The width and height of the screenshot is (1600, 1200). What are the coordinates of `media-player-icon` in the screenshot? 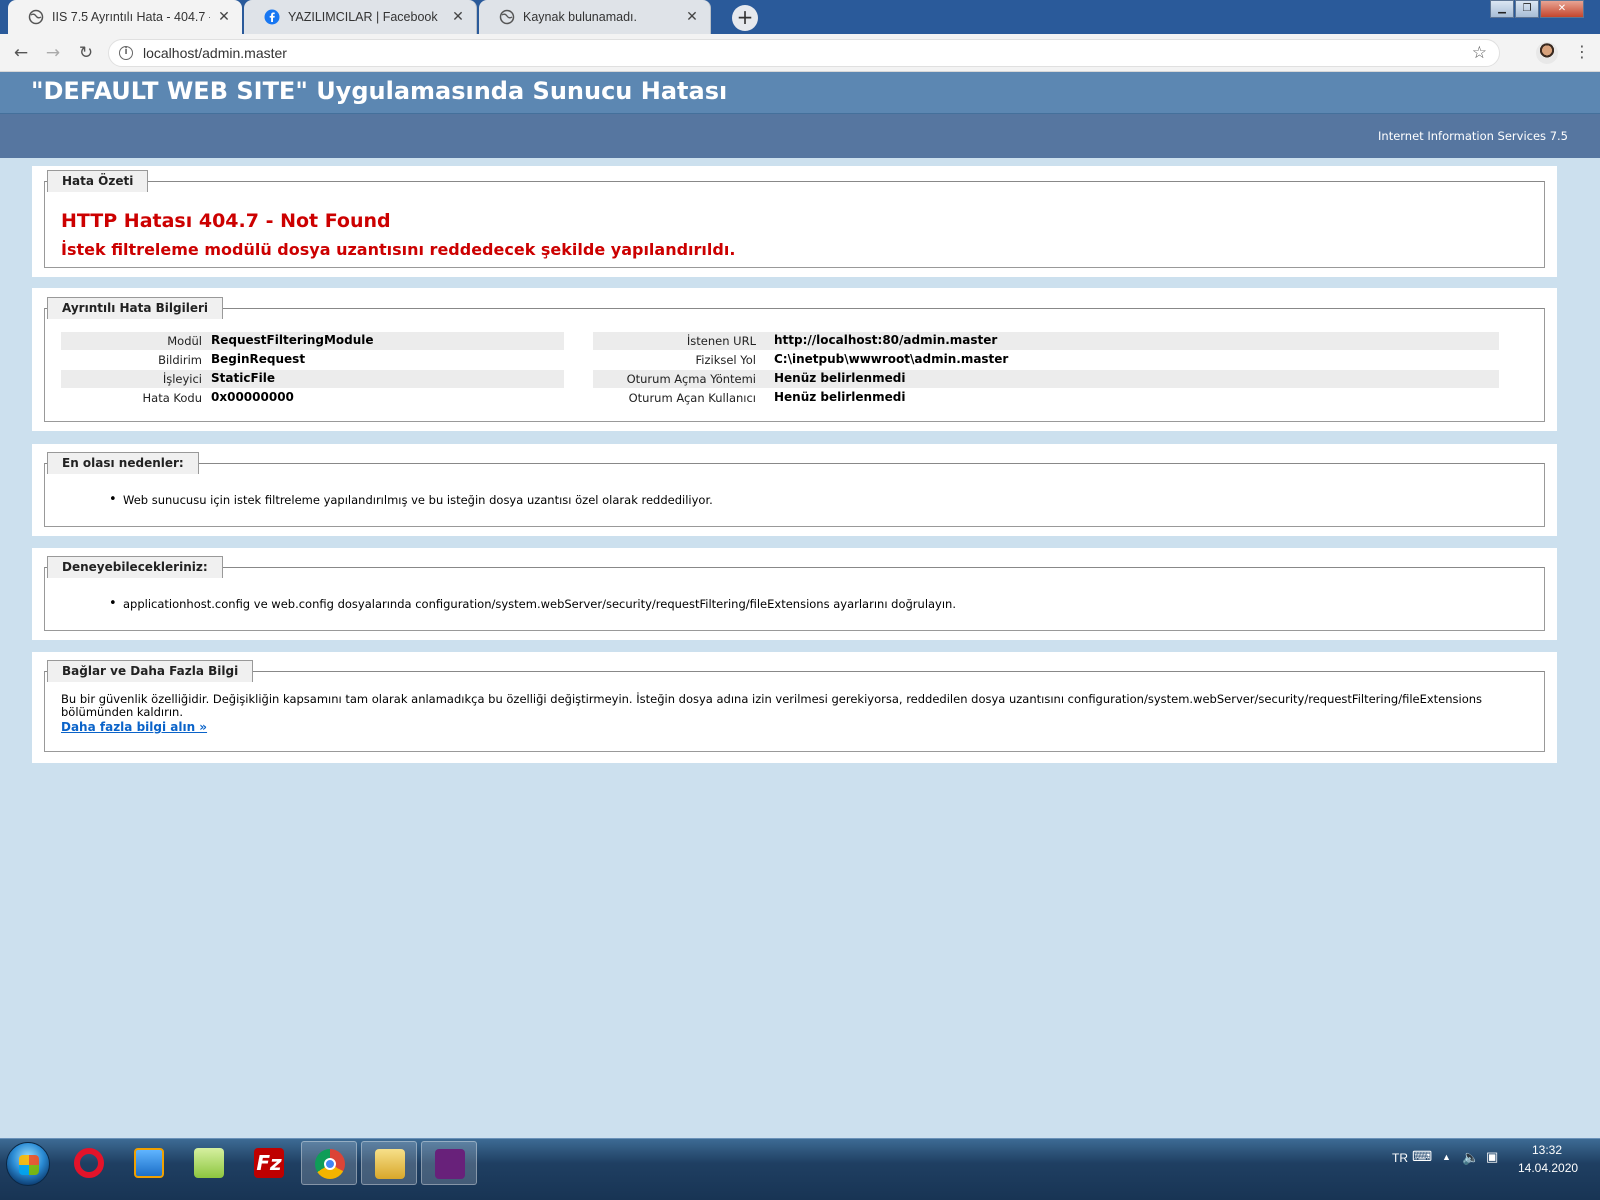 It's located at (149, 1163).